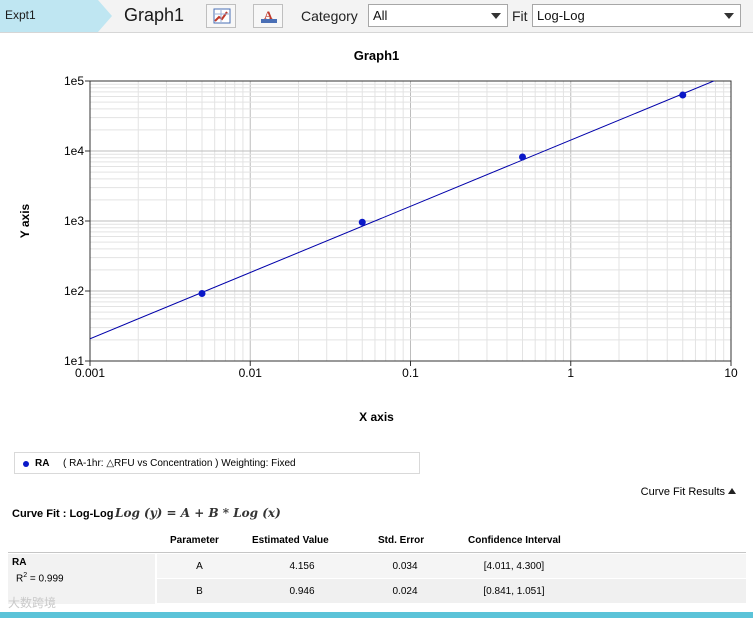  Describe the element at coordinates (25, 220) in the screenshot. I see `y-axis-label: Y axis` at that location.